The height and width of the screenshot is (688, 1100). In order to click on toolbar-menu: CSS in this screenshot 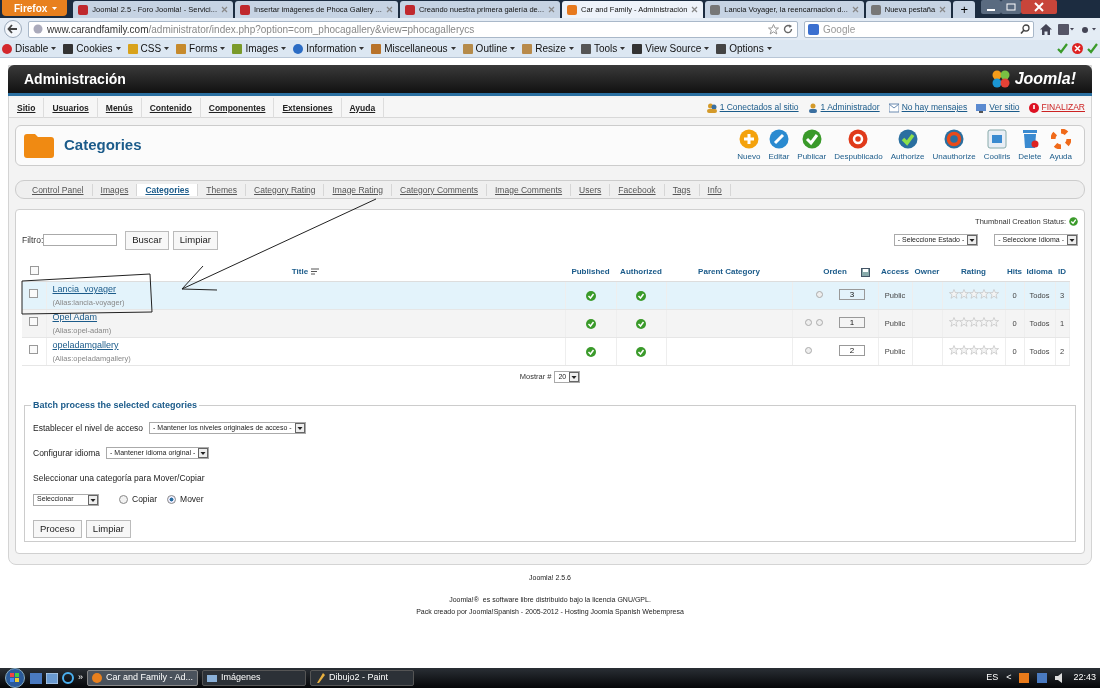, I will do `click(148, 48)`.